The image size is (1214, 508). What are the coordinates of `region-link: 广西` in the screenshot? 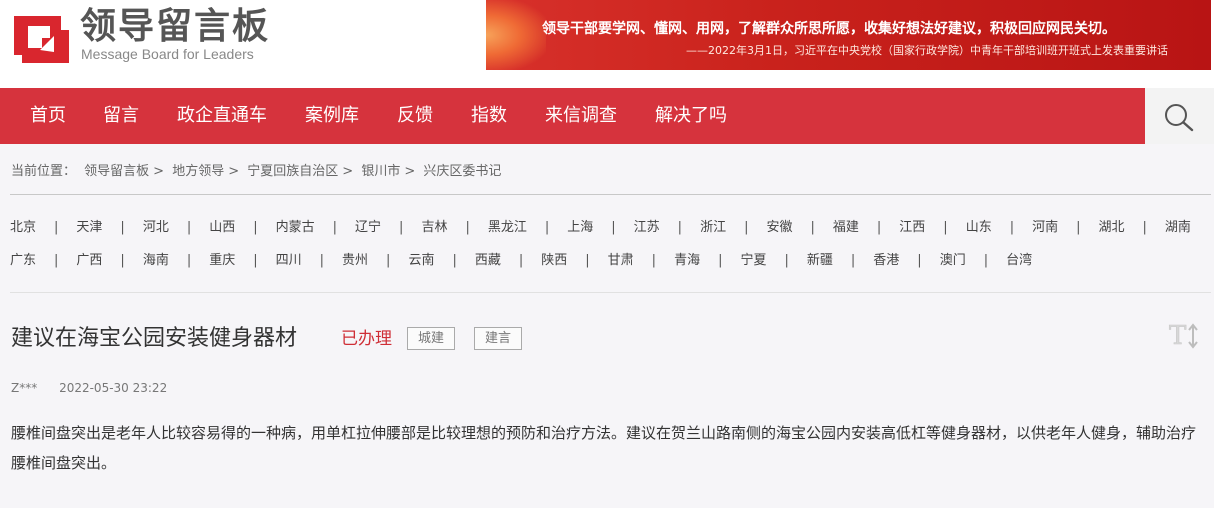 It's located at (89, 258).